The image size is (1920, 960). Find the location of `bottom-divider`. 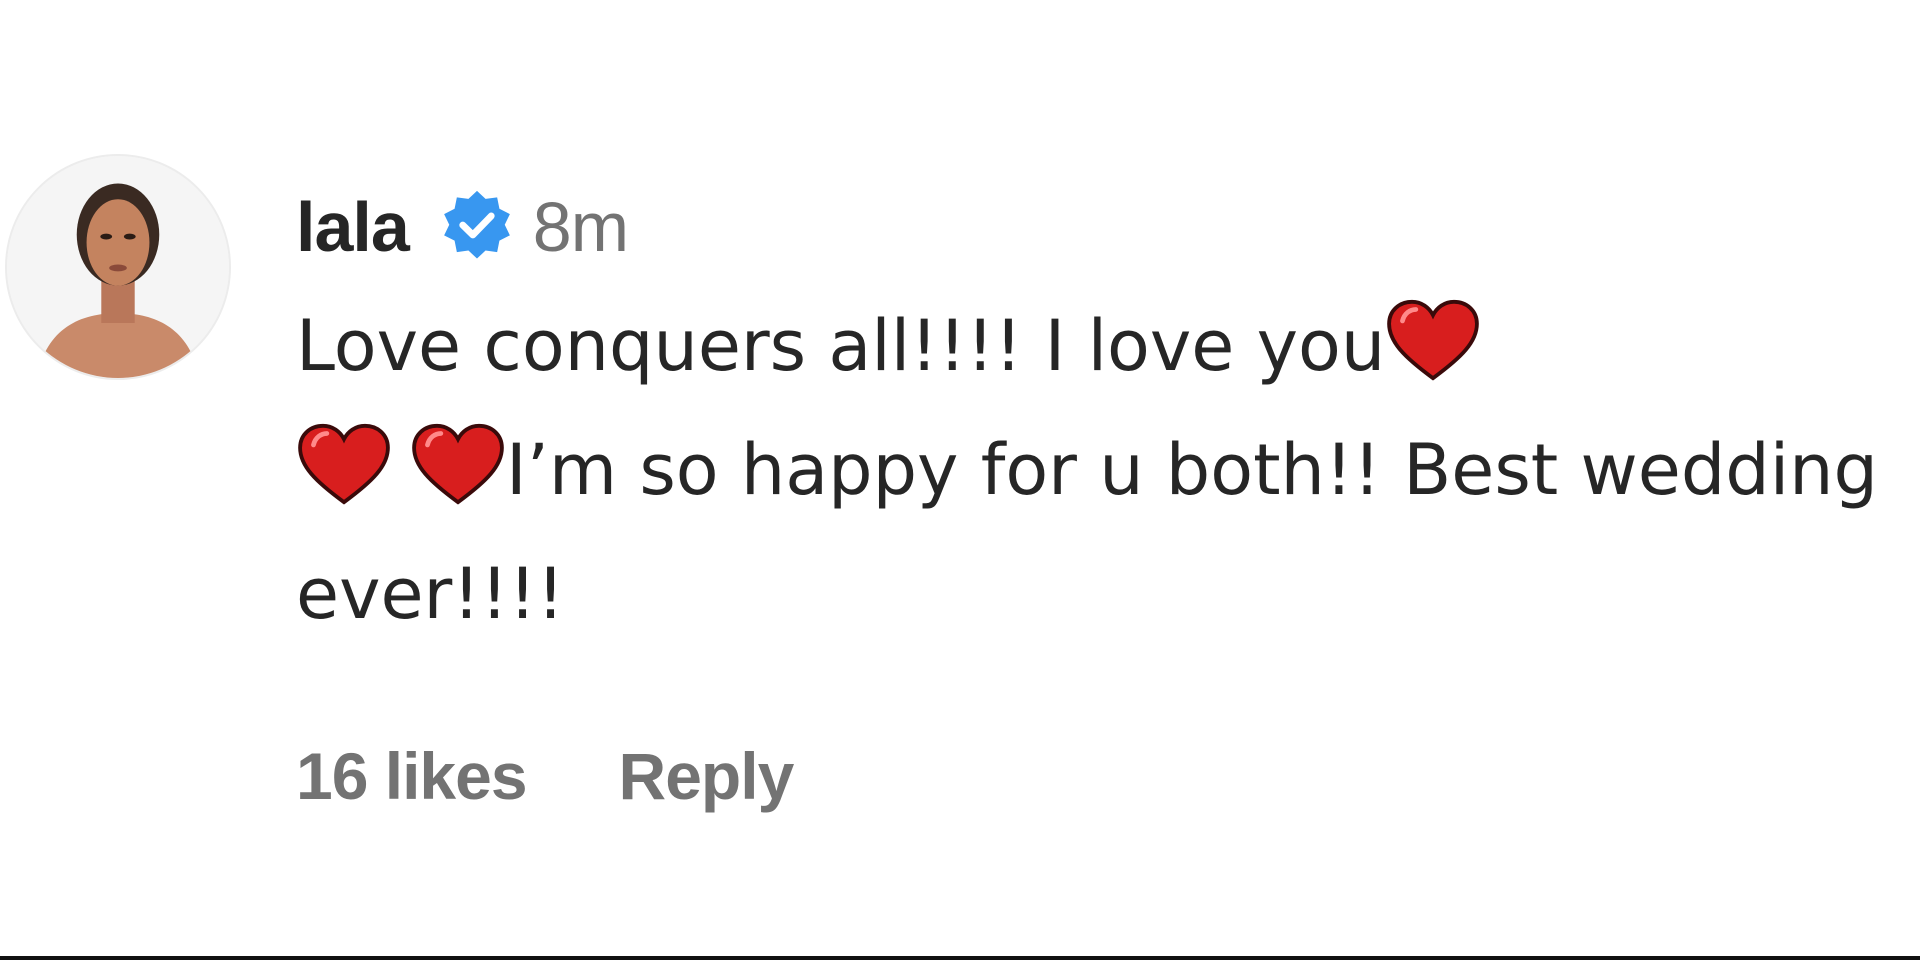

bottom-divider is located at coordinates (960, 958).